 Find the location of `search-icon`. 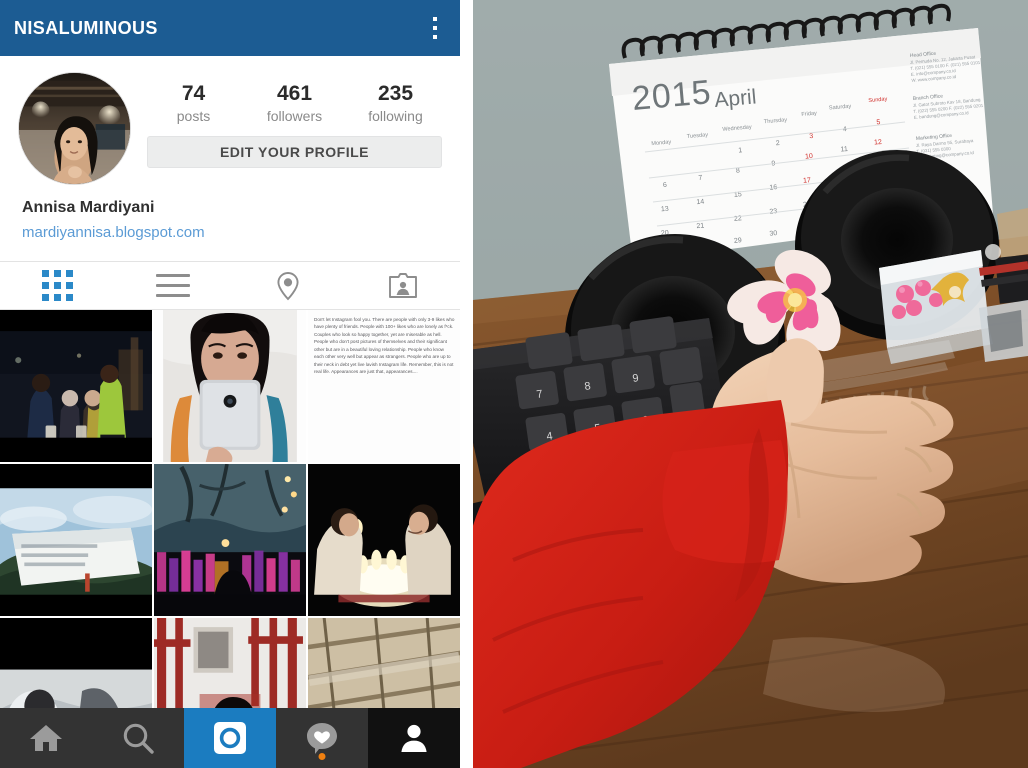

search-icon is located at coordinates (138, 738).